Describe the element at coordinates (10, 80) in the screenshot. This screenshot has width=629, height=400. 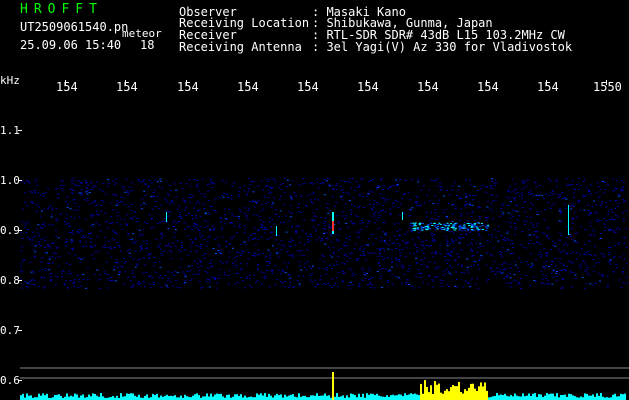
I see `frequency-unit-label: kHz` at that location.